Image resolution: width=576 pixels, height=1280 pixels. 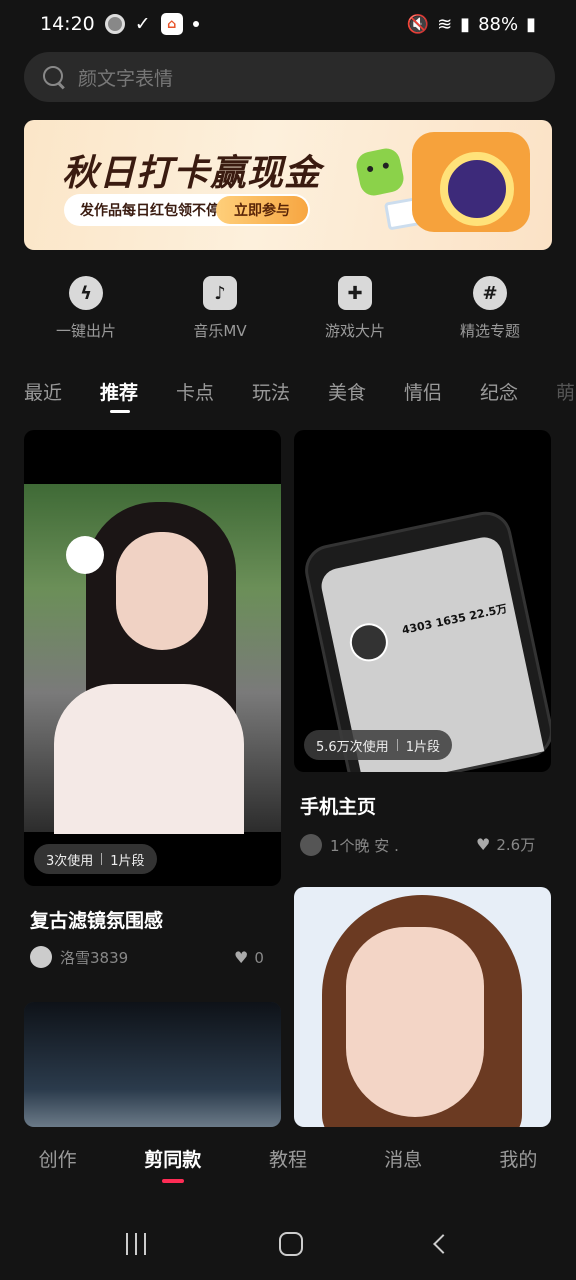 I want to click on recent-apps-icon, so click(x=136, y=1243).